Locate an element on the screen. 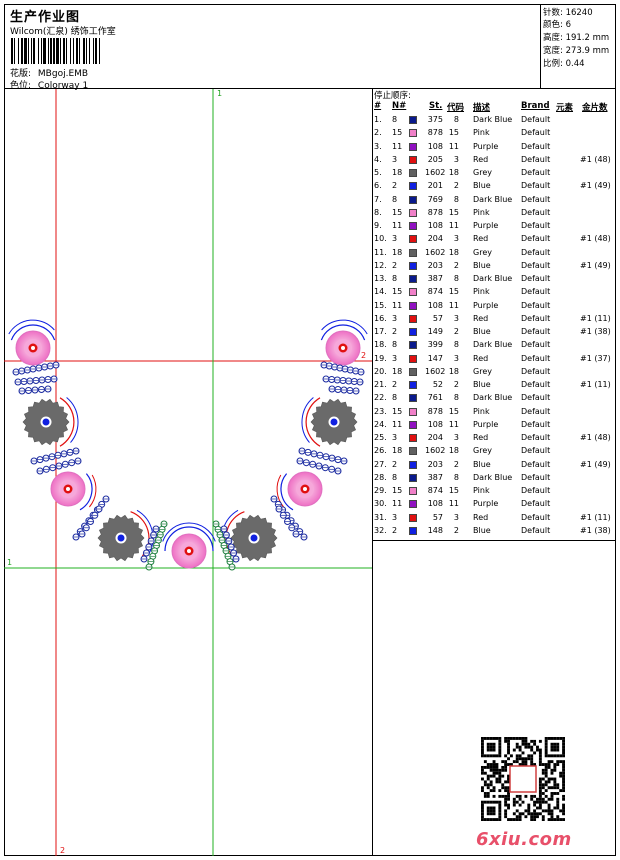 The height and width of the screenshot is (860, 620). cell-code: 11 is located at coordinates (453, 305).